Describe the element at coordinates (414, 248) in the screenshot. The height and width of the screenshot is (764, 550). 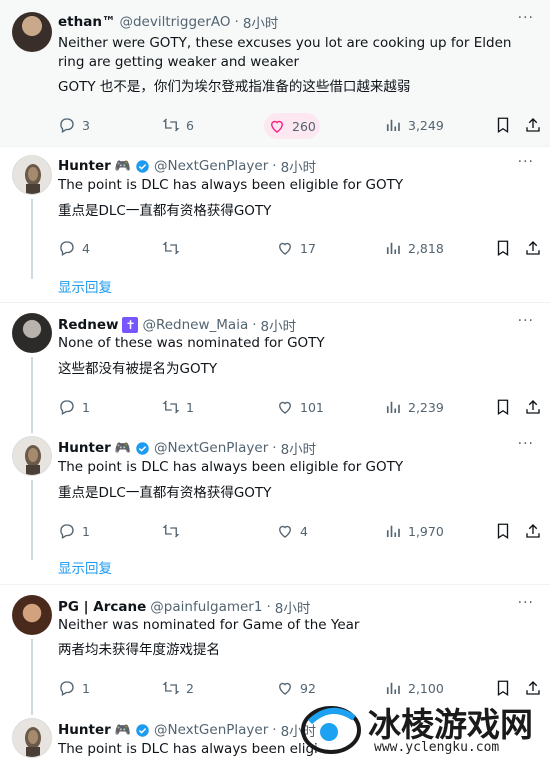
I see `views-button: 2,818` at that location.